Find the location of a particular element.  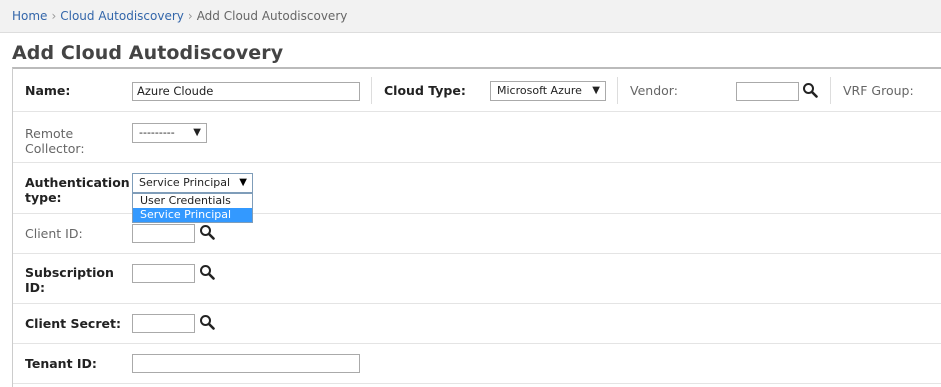

tenant-id-label: Tenant ID: is located at coordinates (61, 363).